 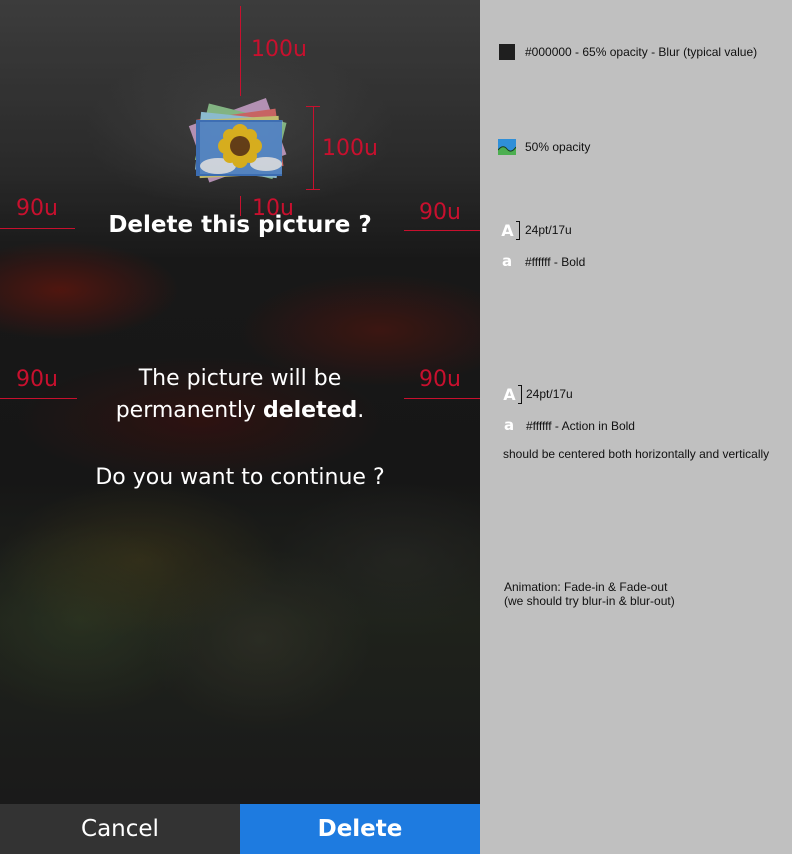 What do you see at coordinates (313, 106) in the screenshot?
I see `icon-size-tick-top` at bounding box center [313, 106].